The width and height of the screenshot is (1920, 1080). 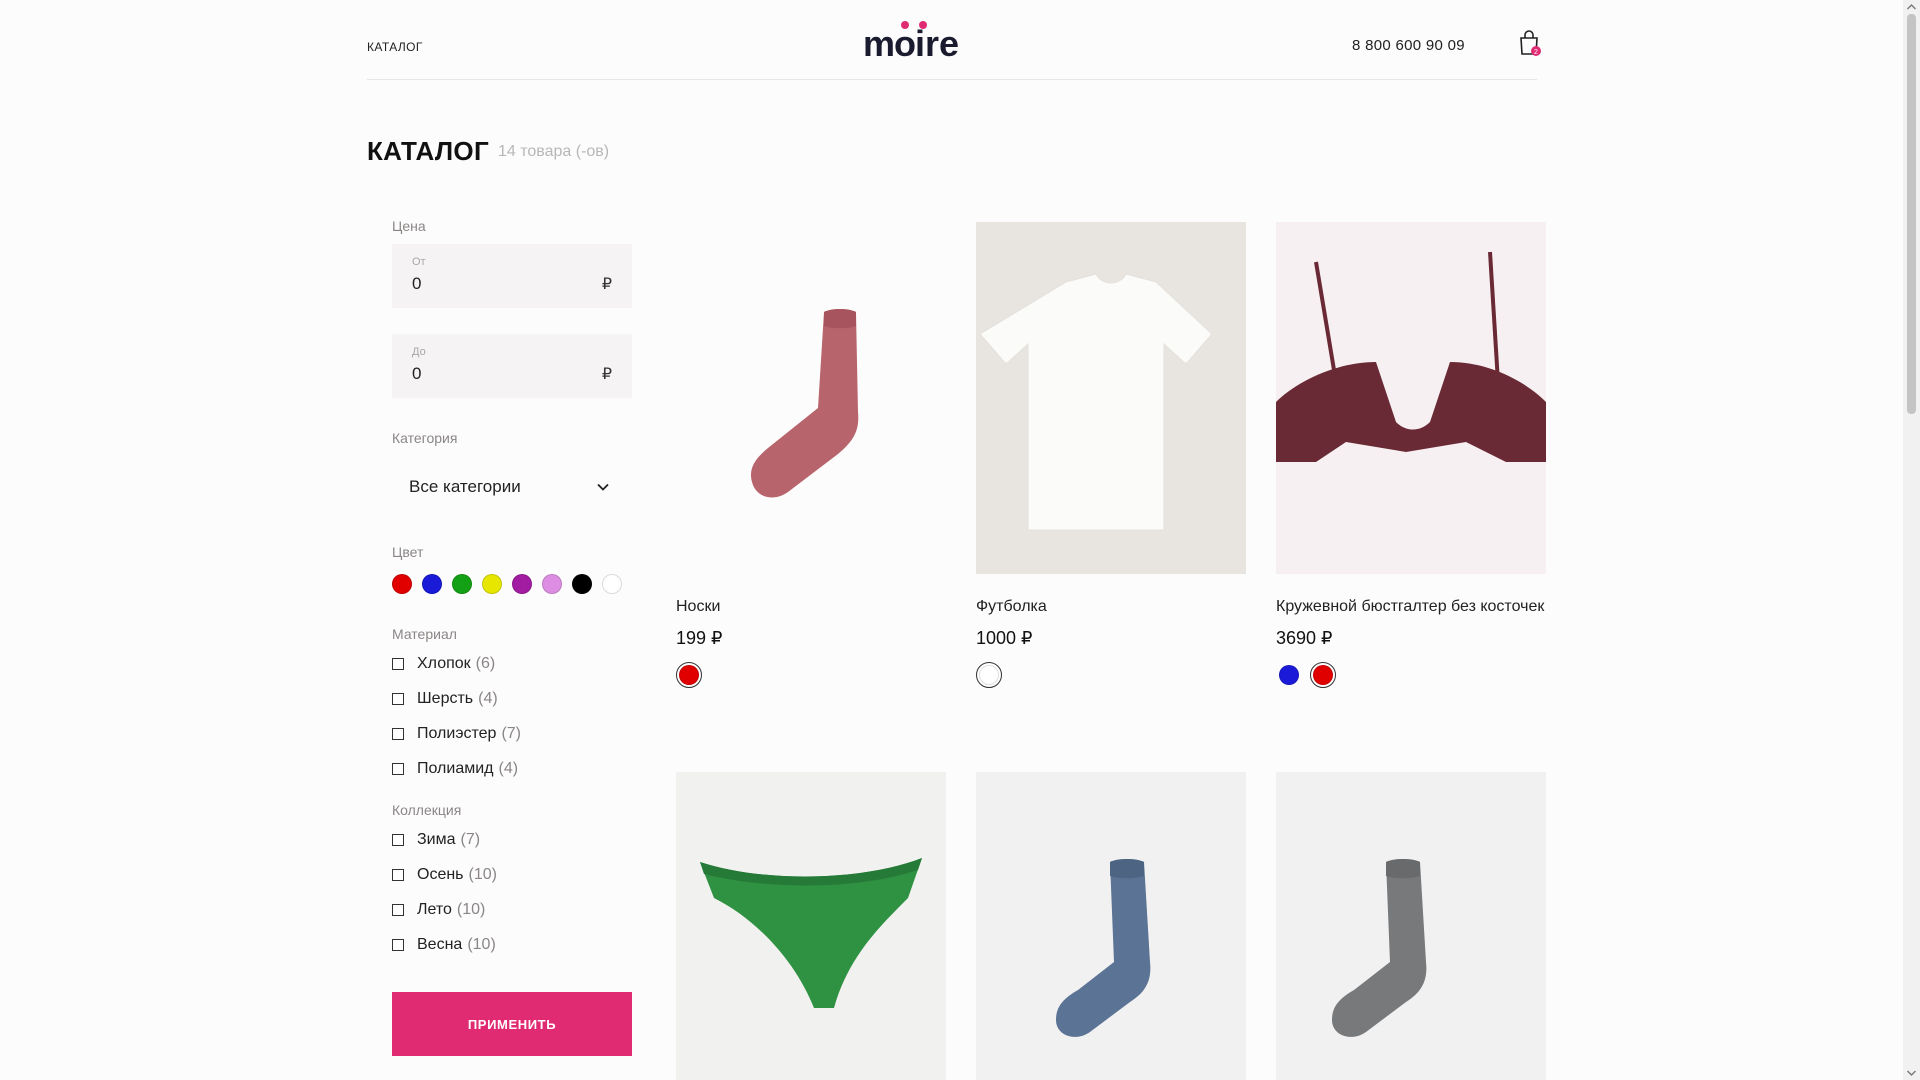 I want to click on scroll-down-icon, so click(x=1911, y=1073).